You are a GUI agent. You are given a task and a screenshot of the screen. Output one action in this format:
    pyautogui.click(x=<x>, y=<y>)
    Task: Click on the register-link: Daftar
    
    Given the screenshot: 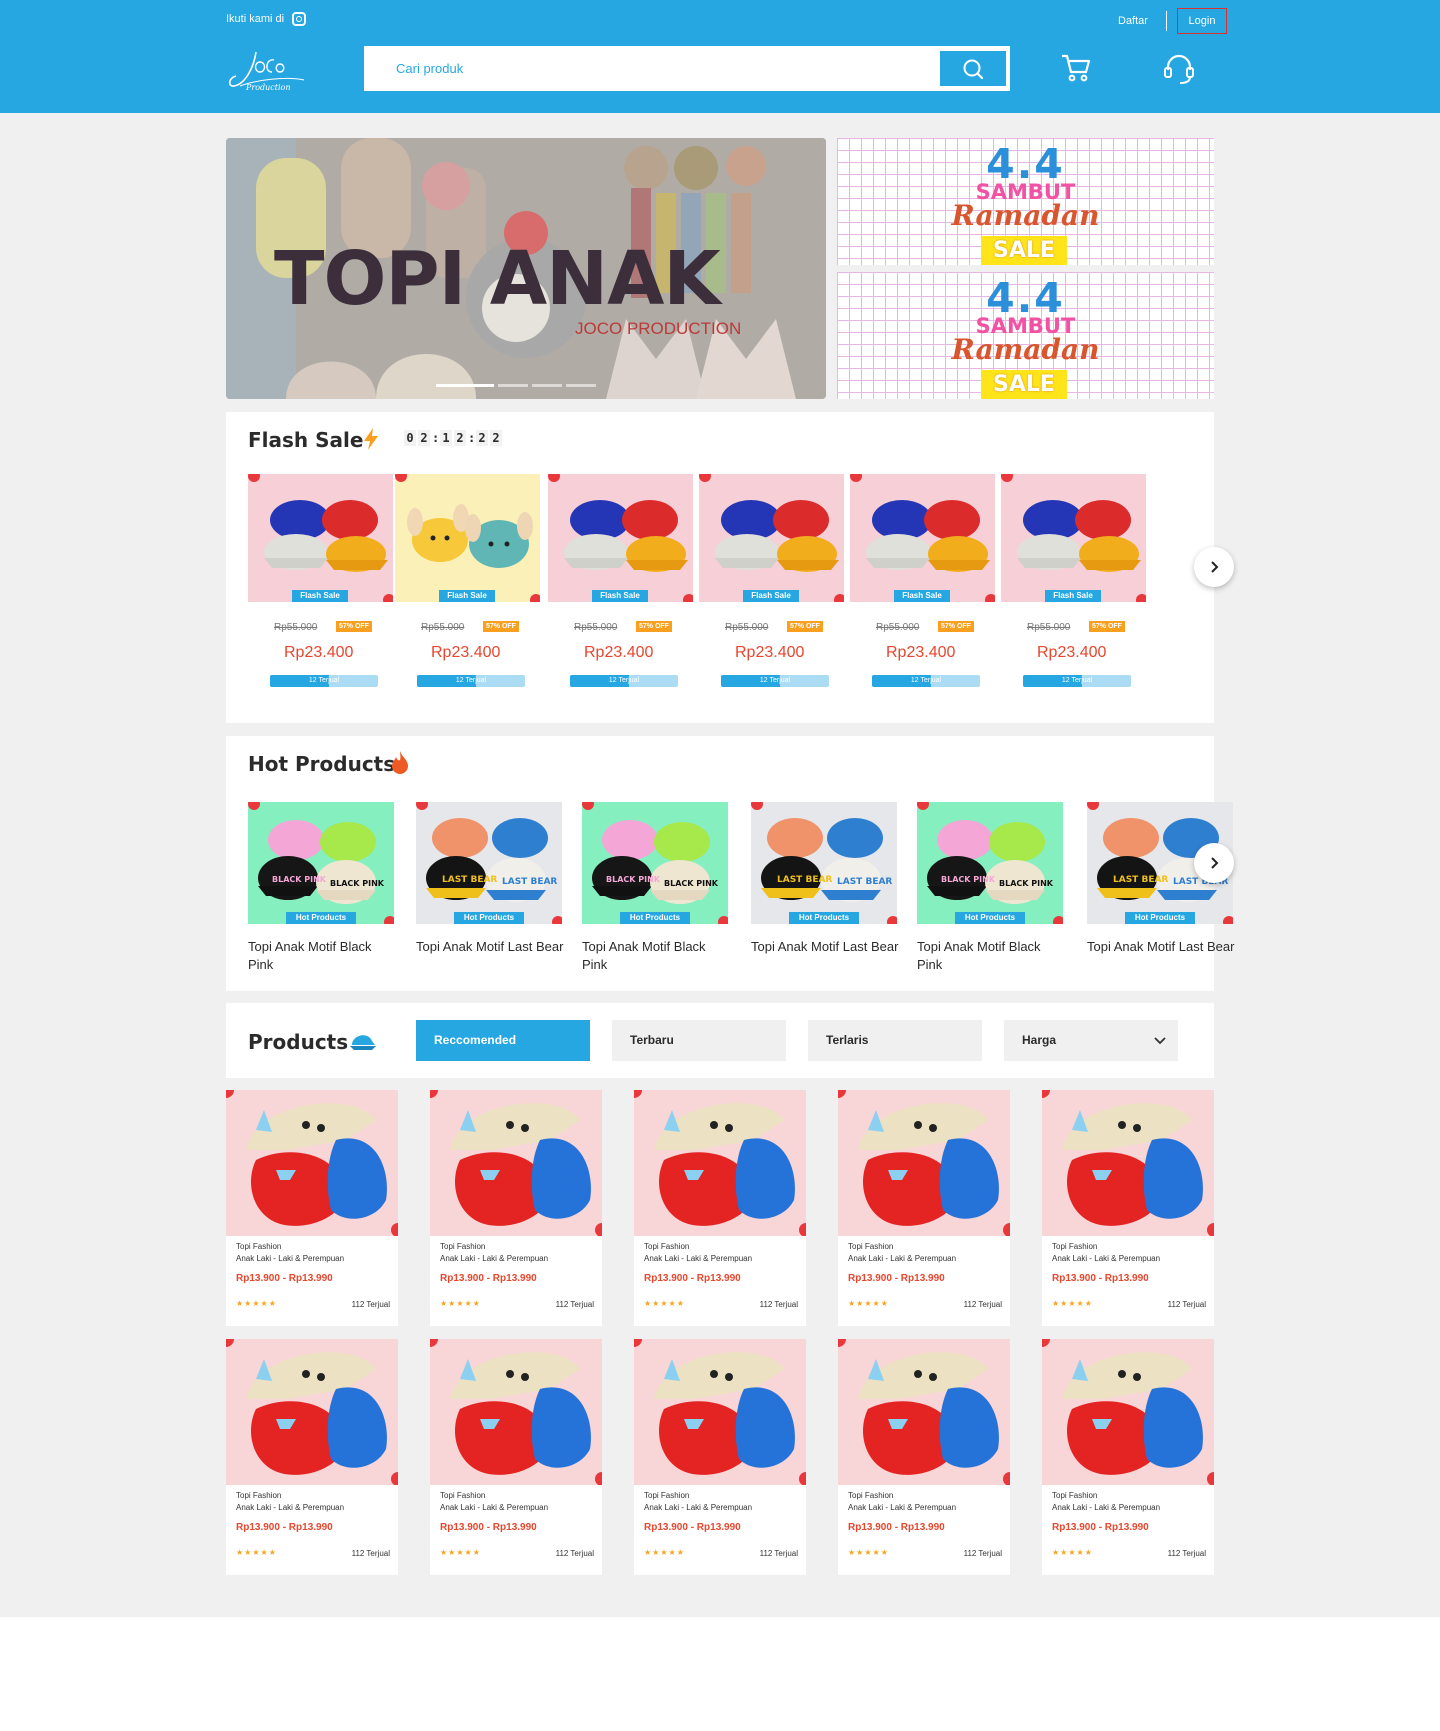 What is the action you would take?
    pyautogui.click(x=1142, y=21)
    